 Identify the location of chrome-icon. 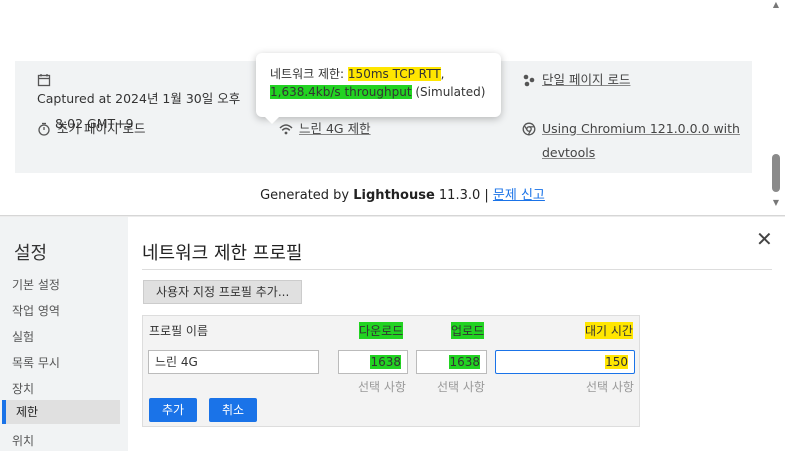
(529, 129).